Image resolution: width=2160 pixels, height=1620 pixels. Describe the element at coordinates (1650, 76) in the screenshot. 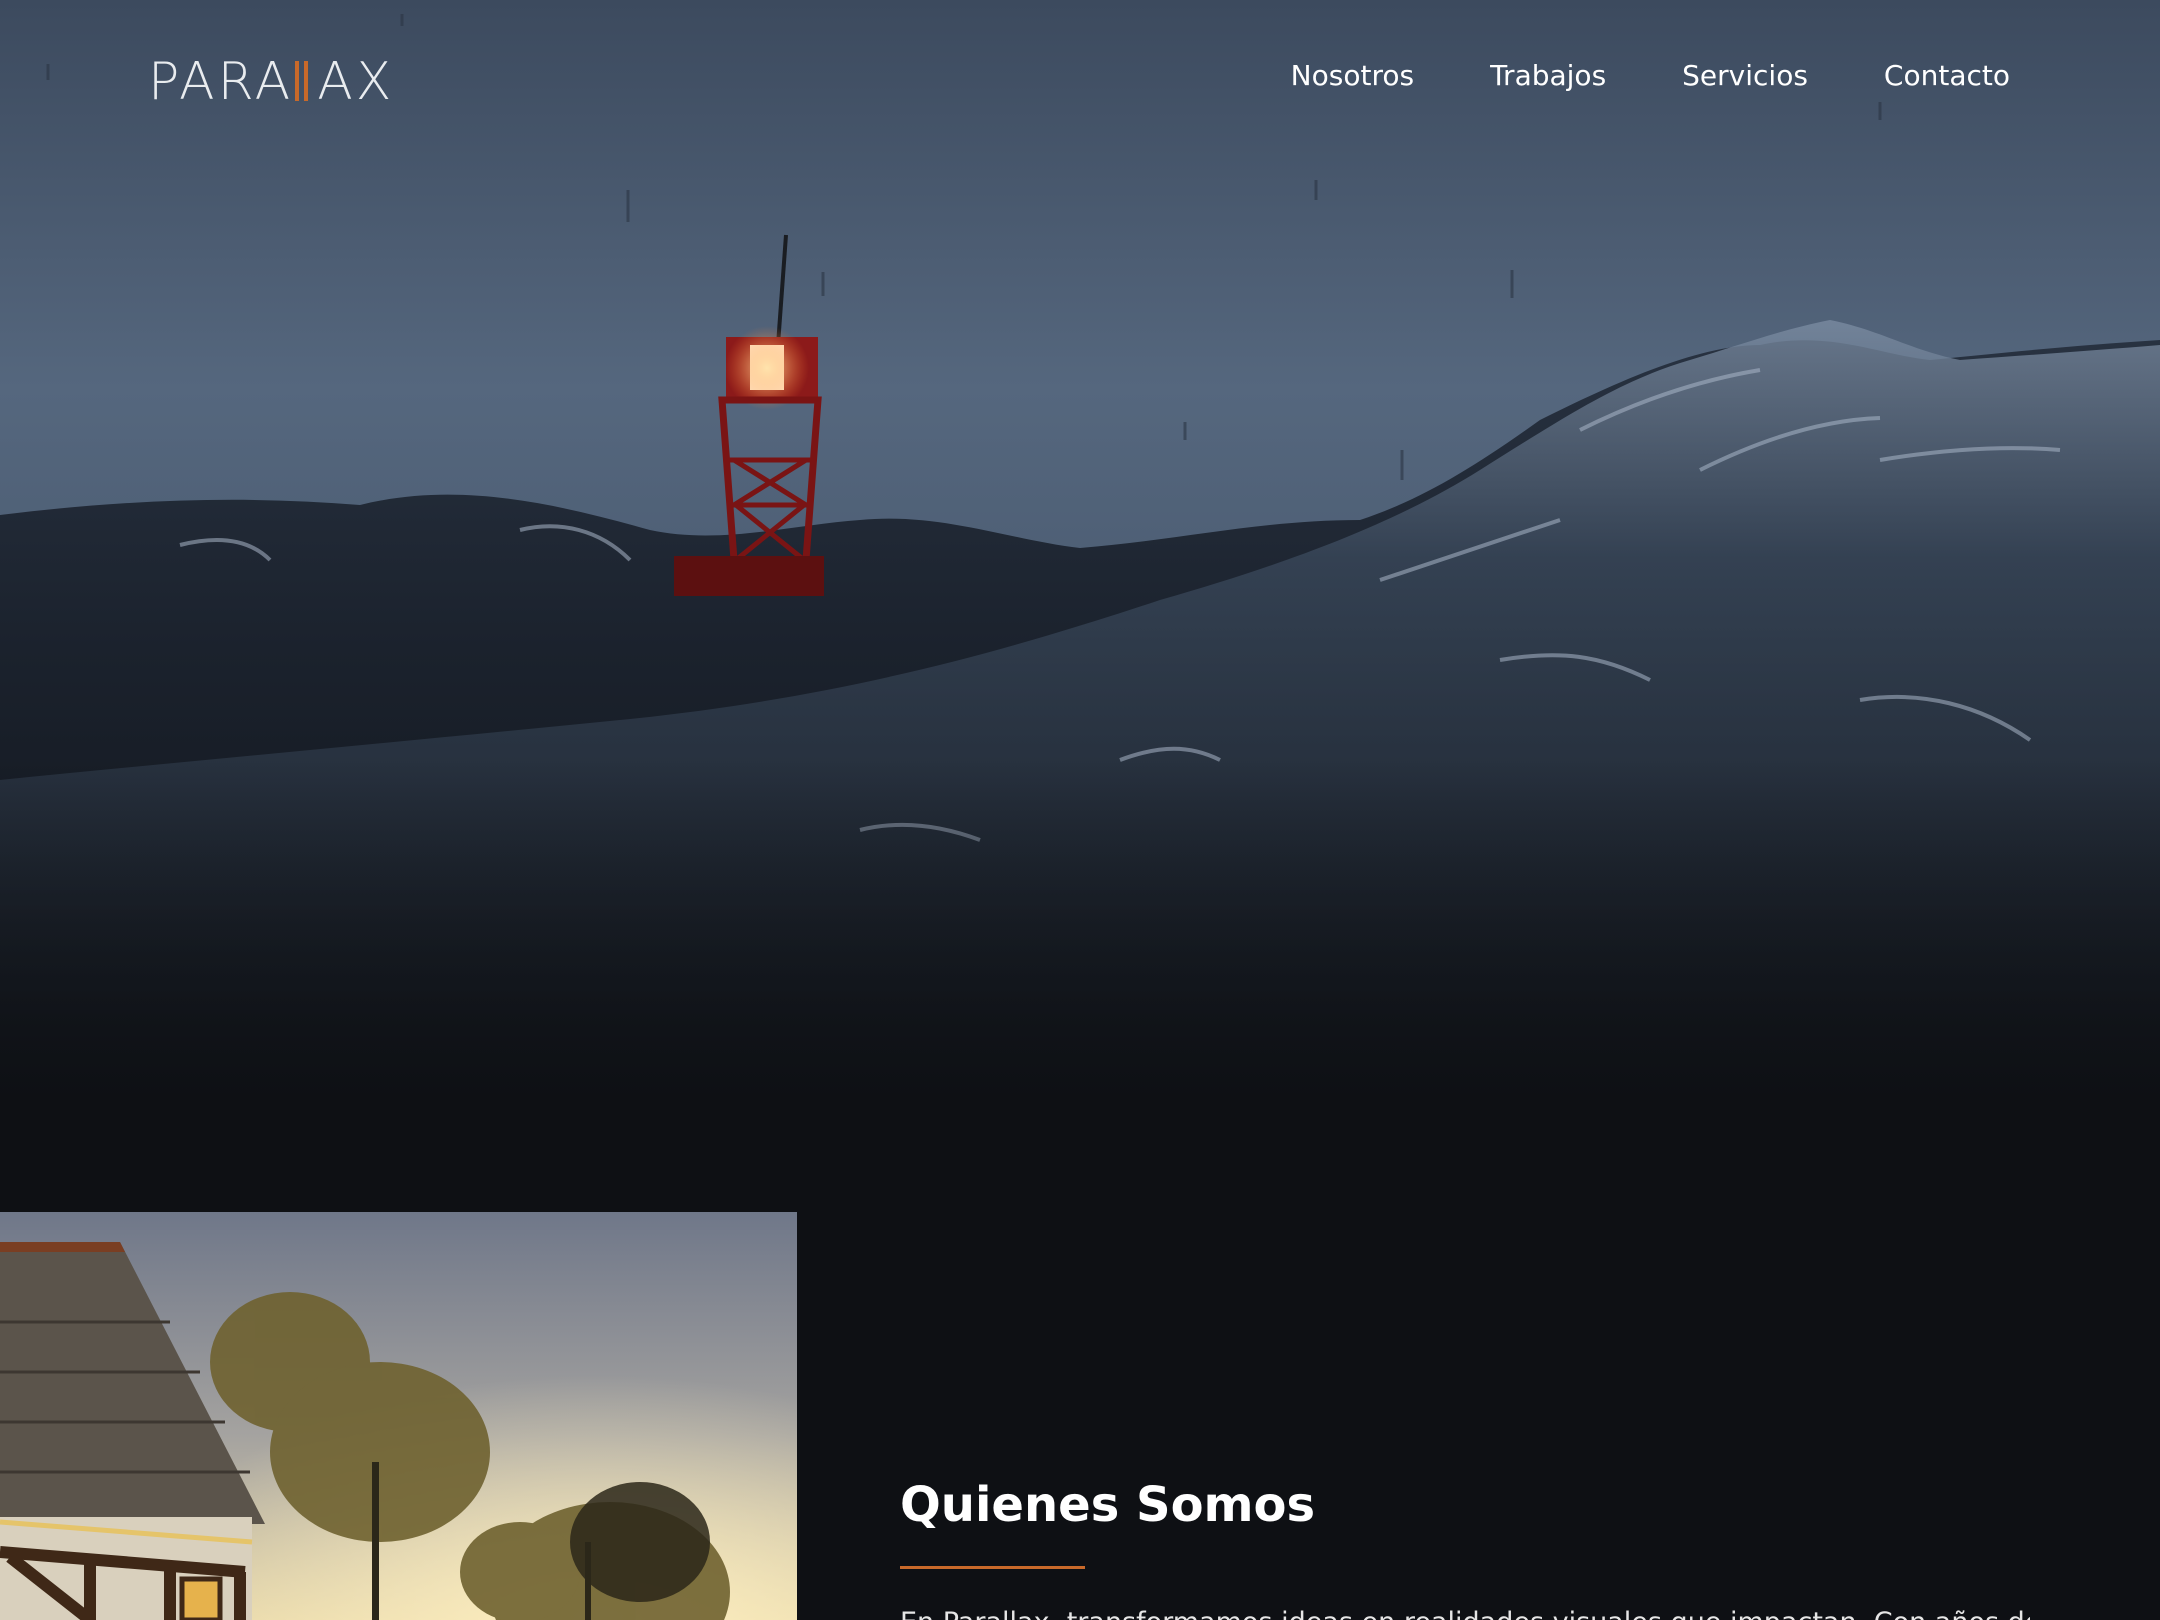

I see `main-nav: Nosotros Trabajos Servicios Contacto` at that location.